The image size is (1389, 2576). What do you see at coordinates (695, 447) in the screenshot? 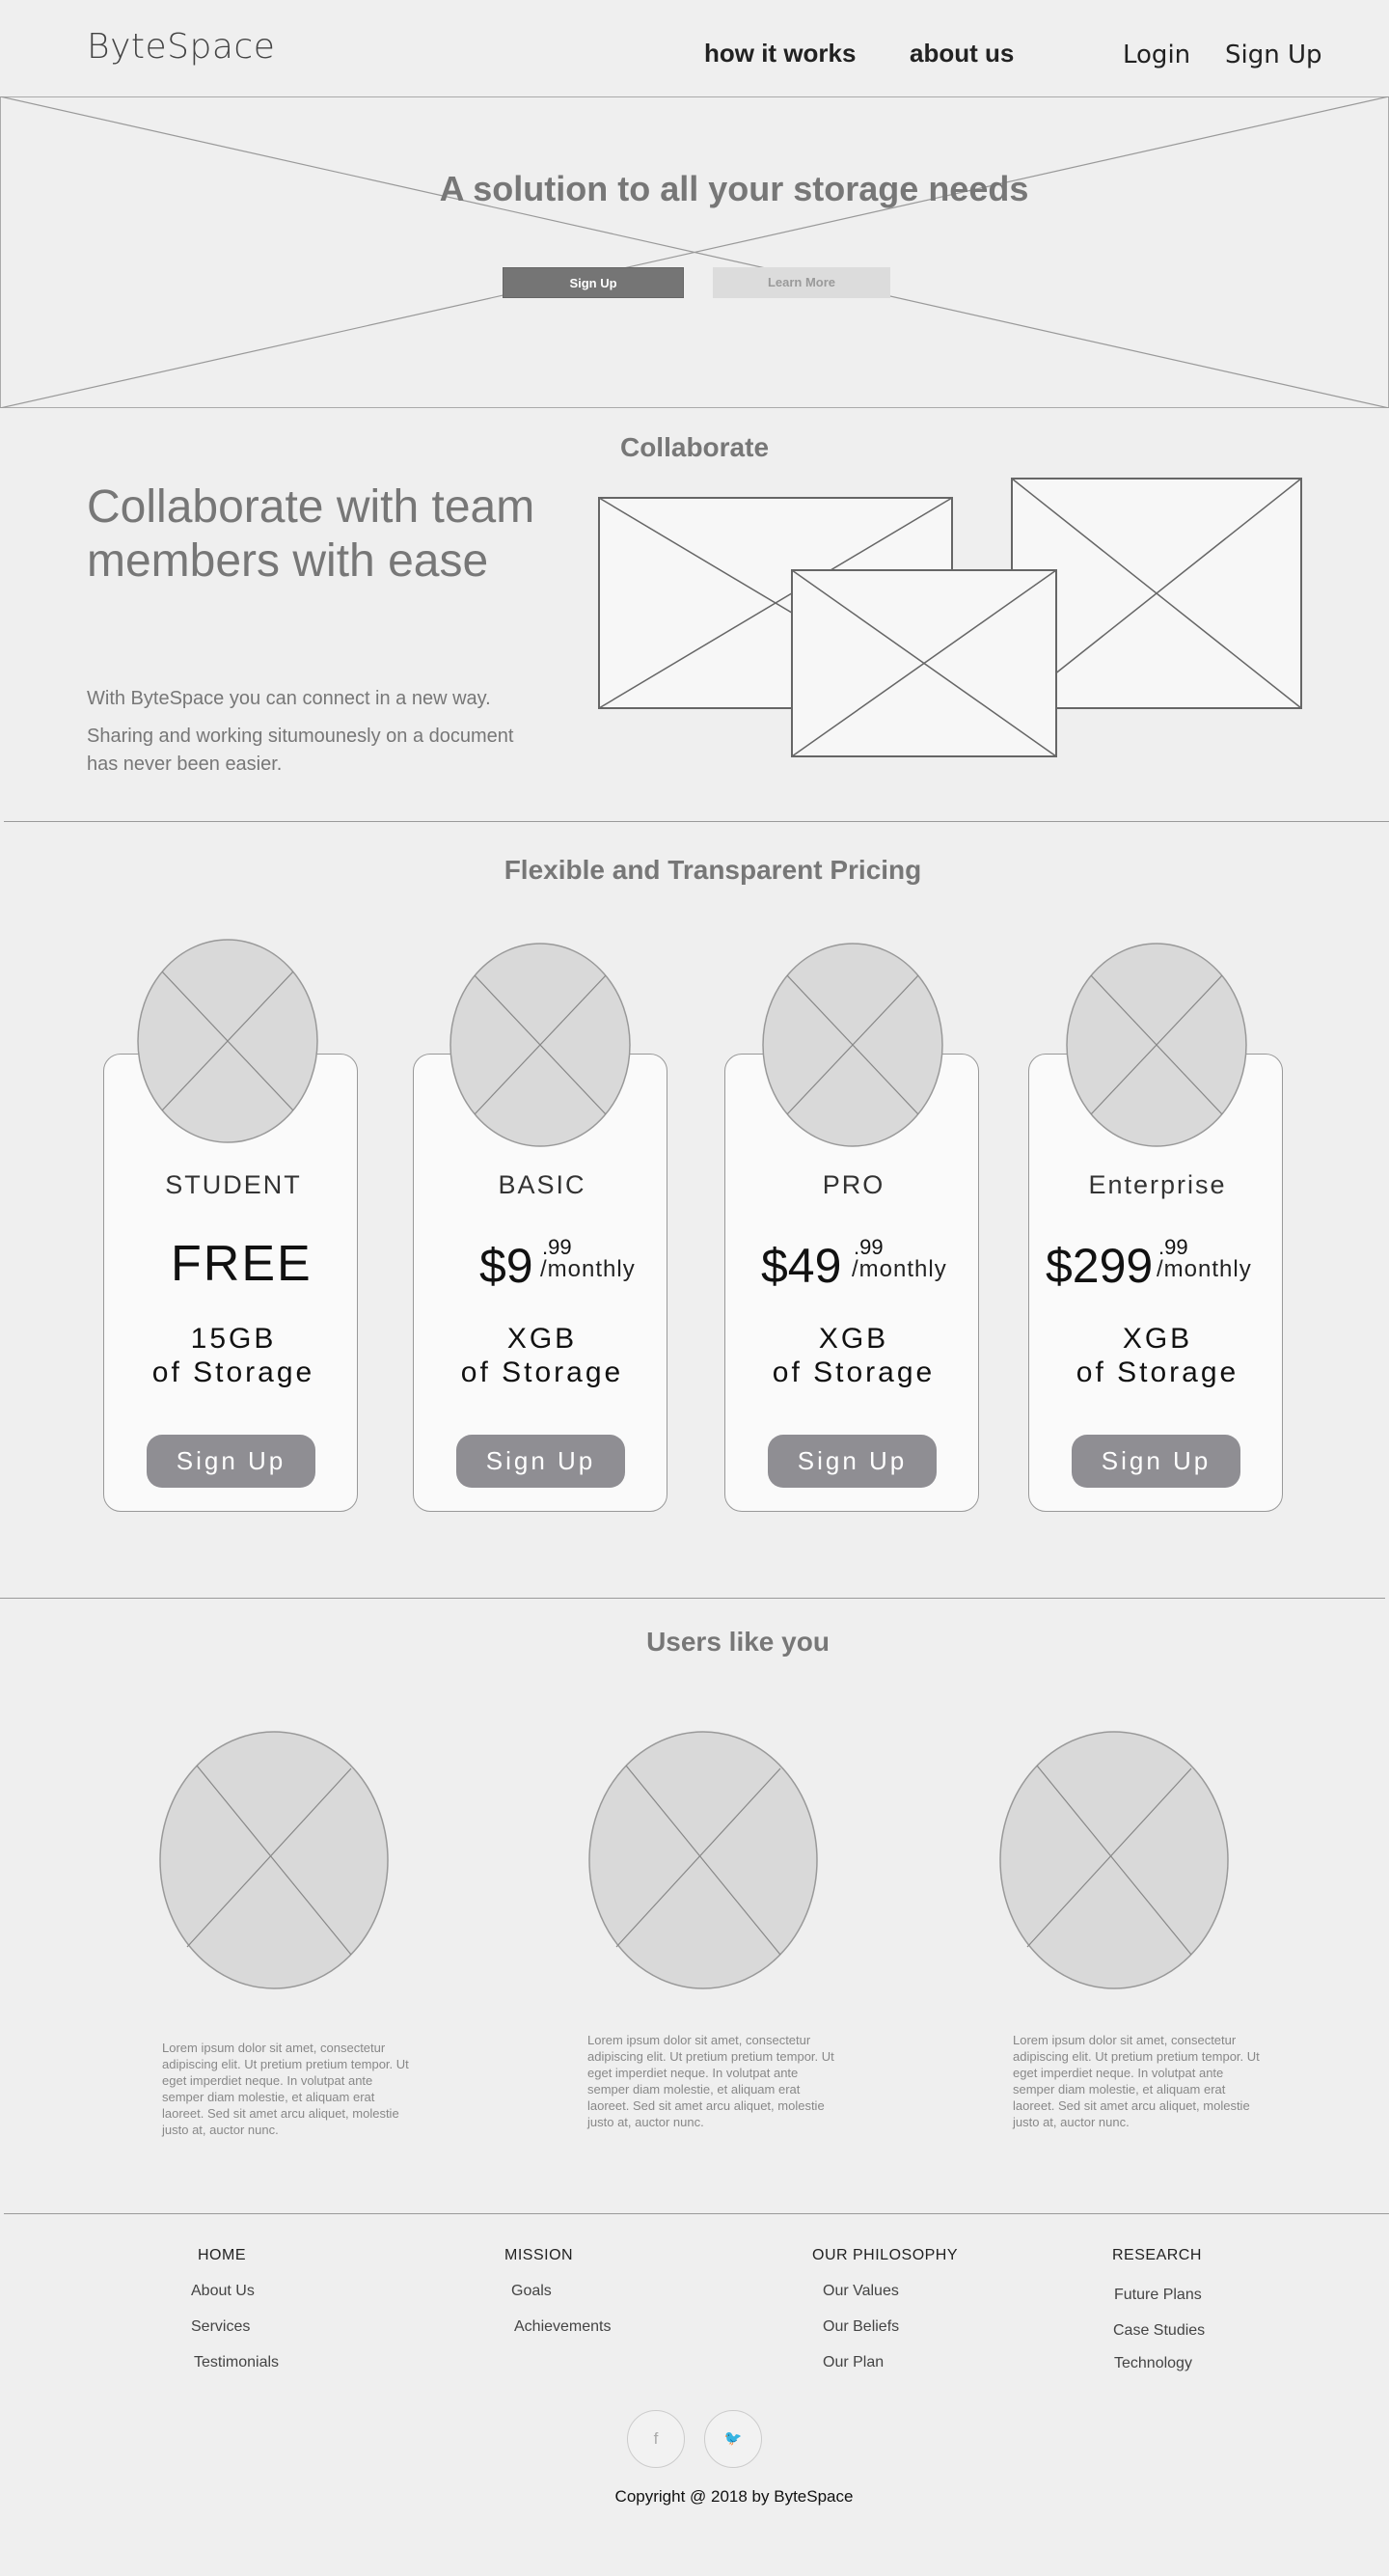
I see `collaborate-section-title: Collaborate` at bounding box center [695, 447].